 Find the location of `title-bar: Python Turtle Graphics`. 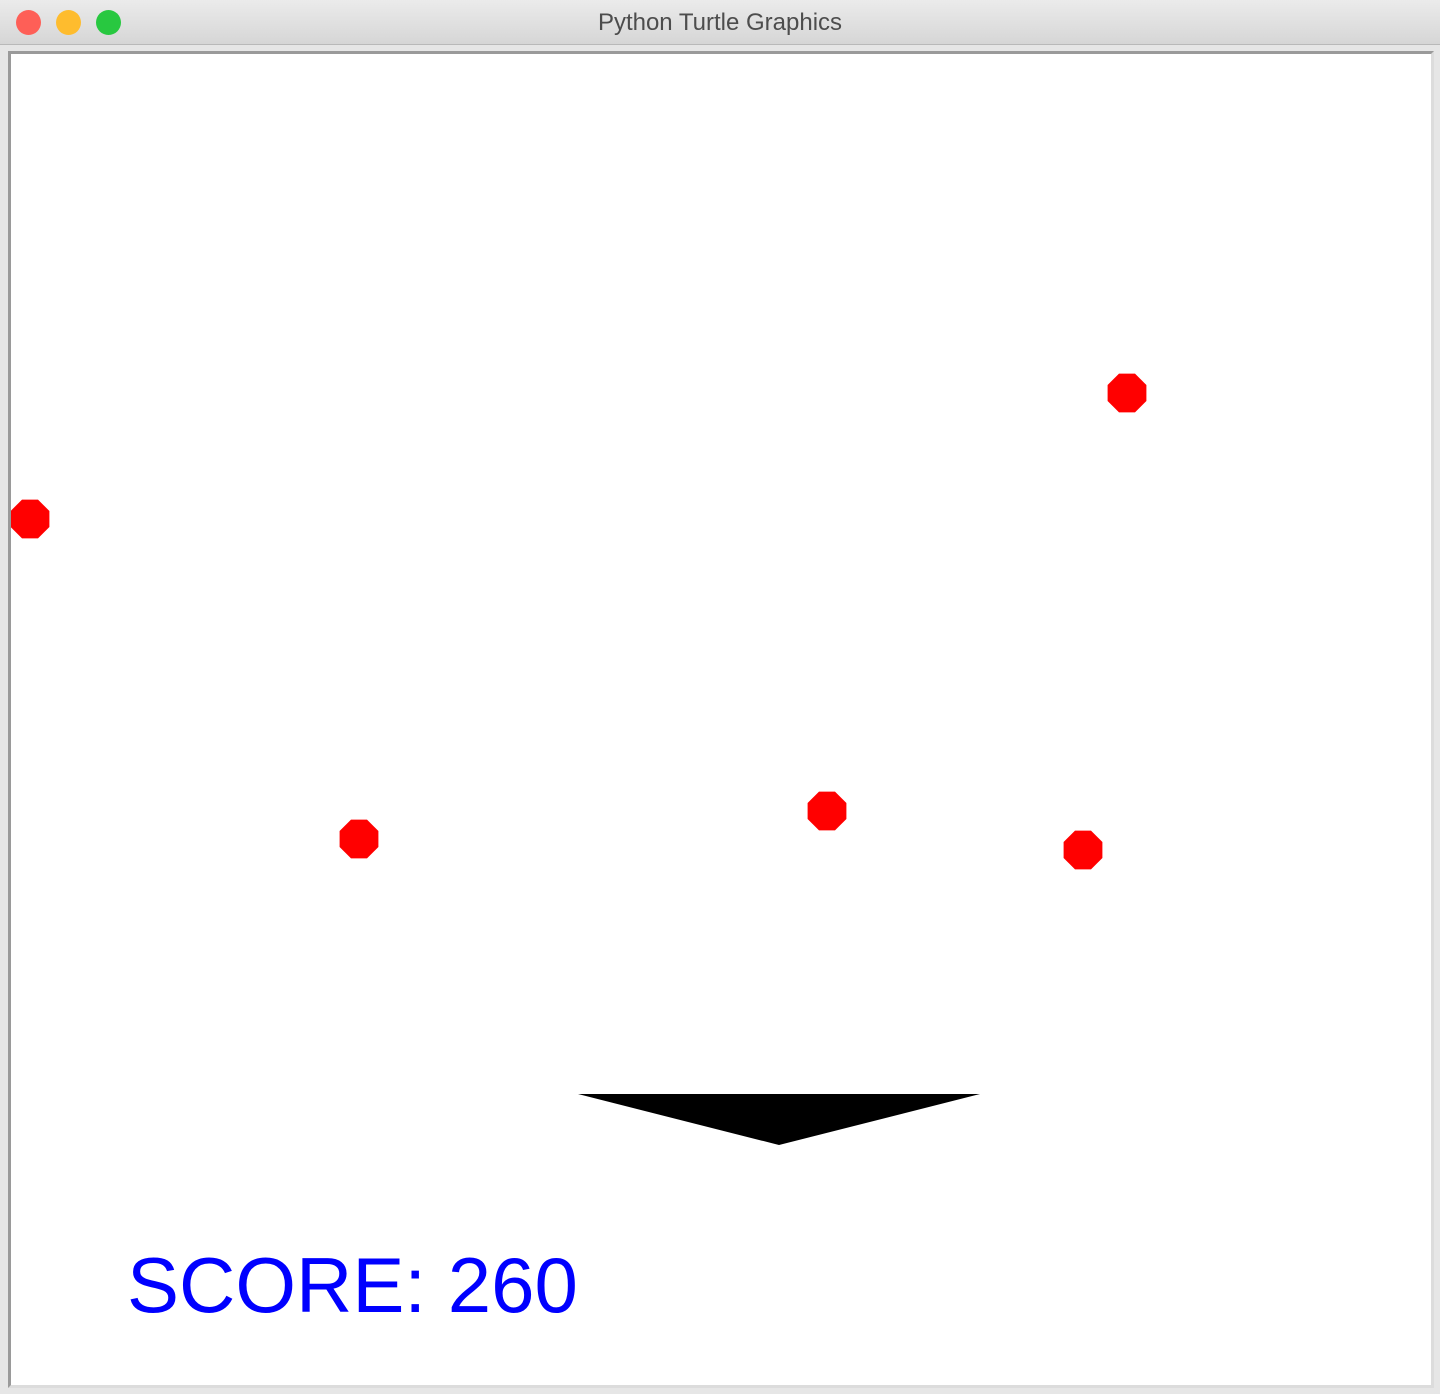

title-bar: Python Turtle Graphics is located at coordinates (720, 22).